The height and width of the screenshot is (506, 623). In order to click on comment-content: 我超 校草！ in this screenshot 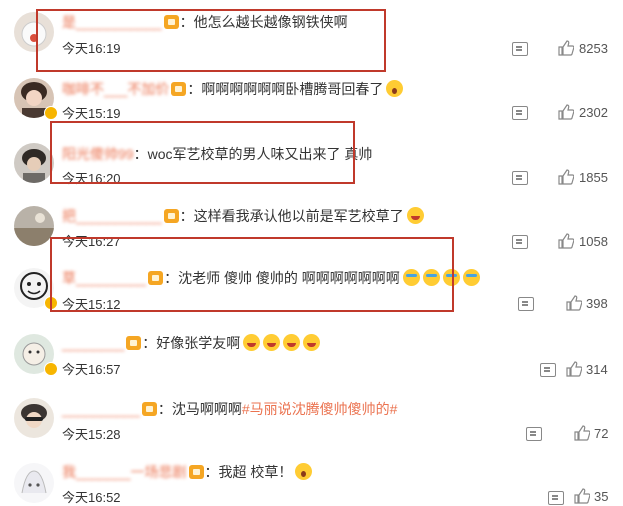, I will do `click(255, 472)`.